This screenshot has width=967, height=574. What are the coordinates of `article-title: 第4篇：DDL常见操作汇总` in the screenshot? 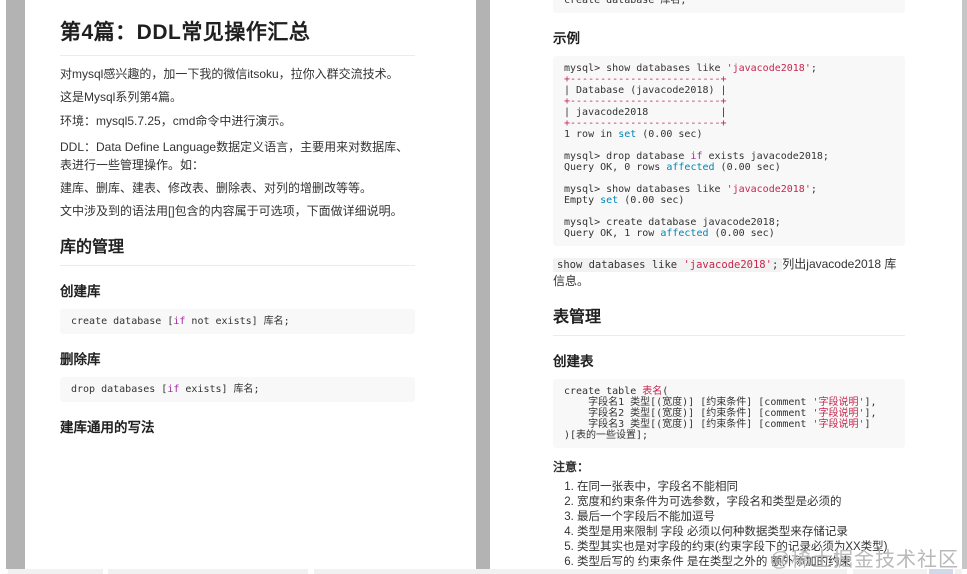 It's located at (237, 28).